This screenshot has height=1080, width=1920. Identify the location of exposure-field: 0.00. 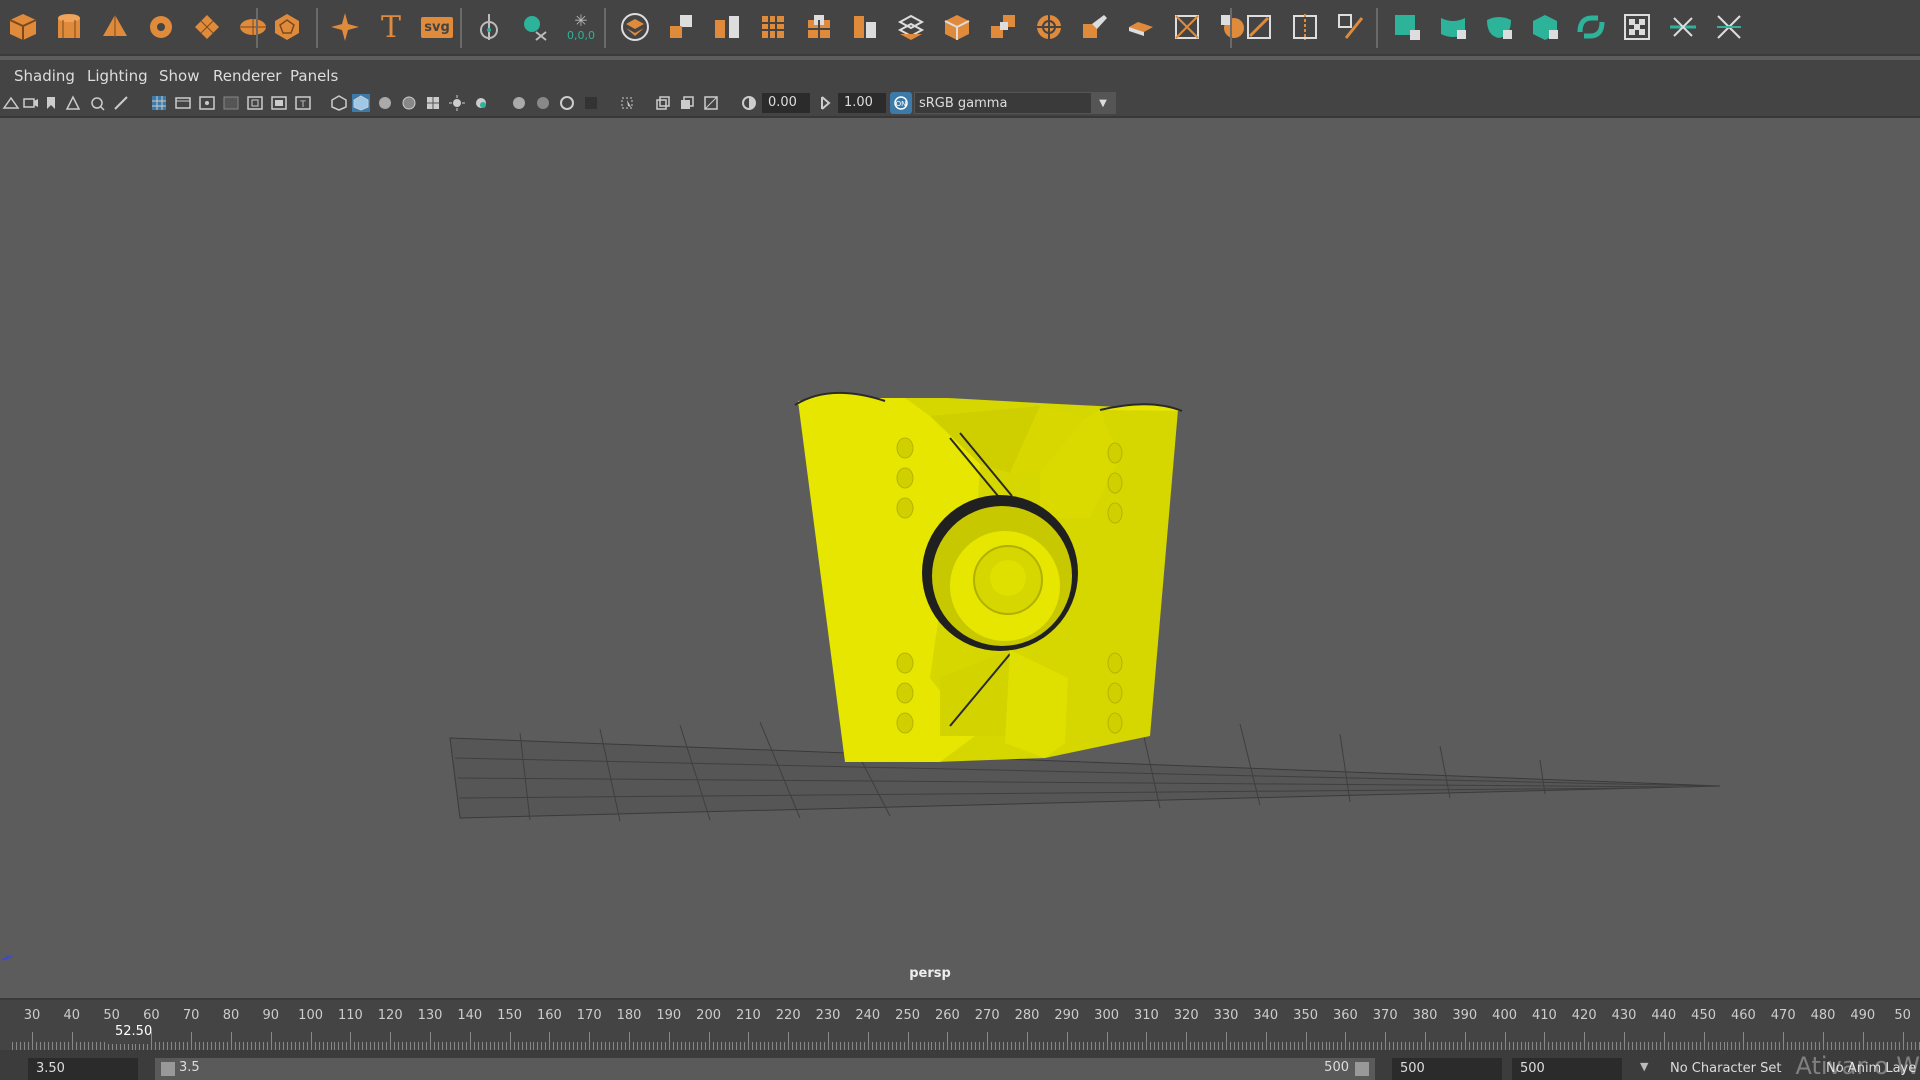
(786, 103).